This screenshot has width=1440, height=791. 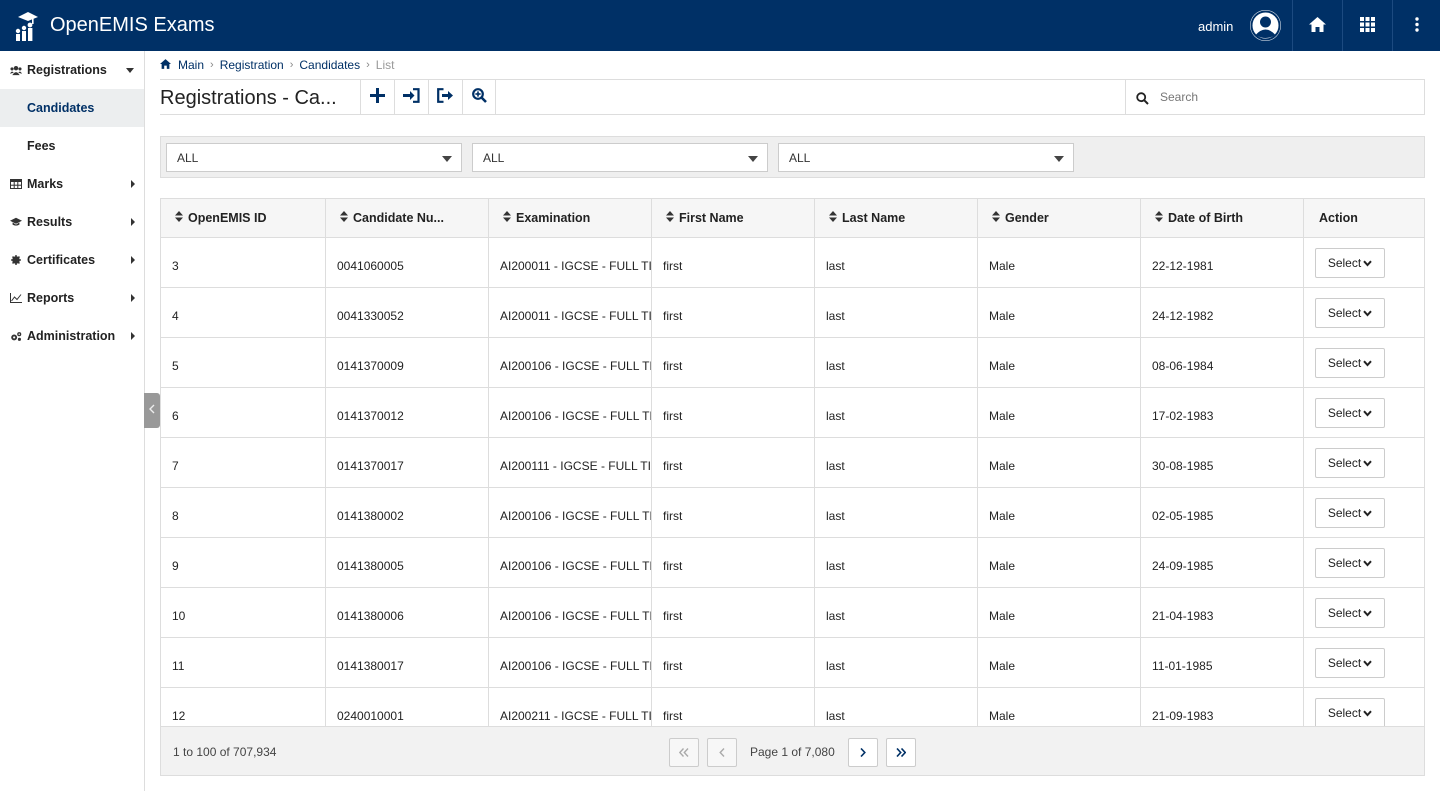 What do you see at coordinates (72, 108) in the screenshot?
I see `sidebar-subitem-candidates: Candidates` at bounding box center [72, 108].